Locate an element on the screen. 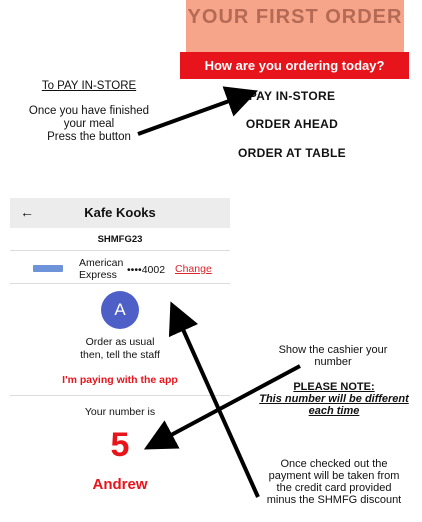 This screenshot has width=422, height=522. arrow-to-pay-in-store is located at coordinates (198, 111).